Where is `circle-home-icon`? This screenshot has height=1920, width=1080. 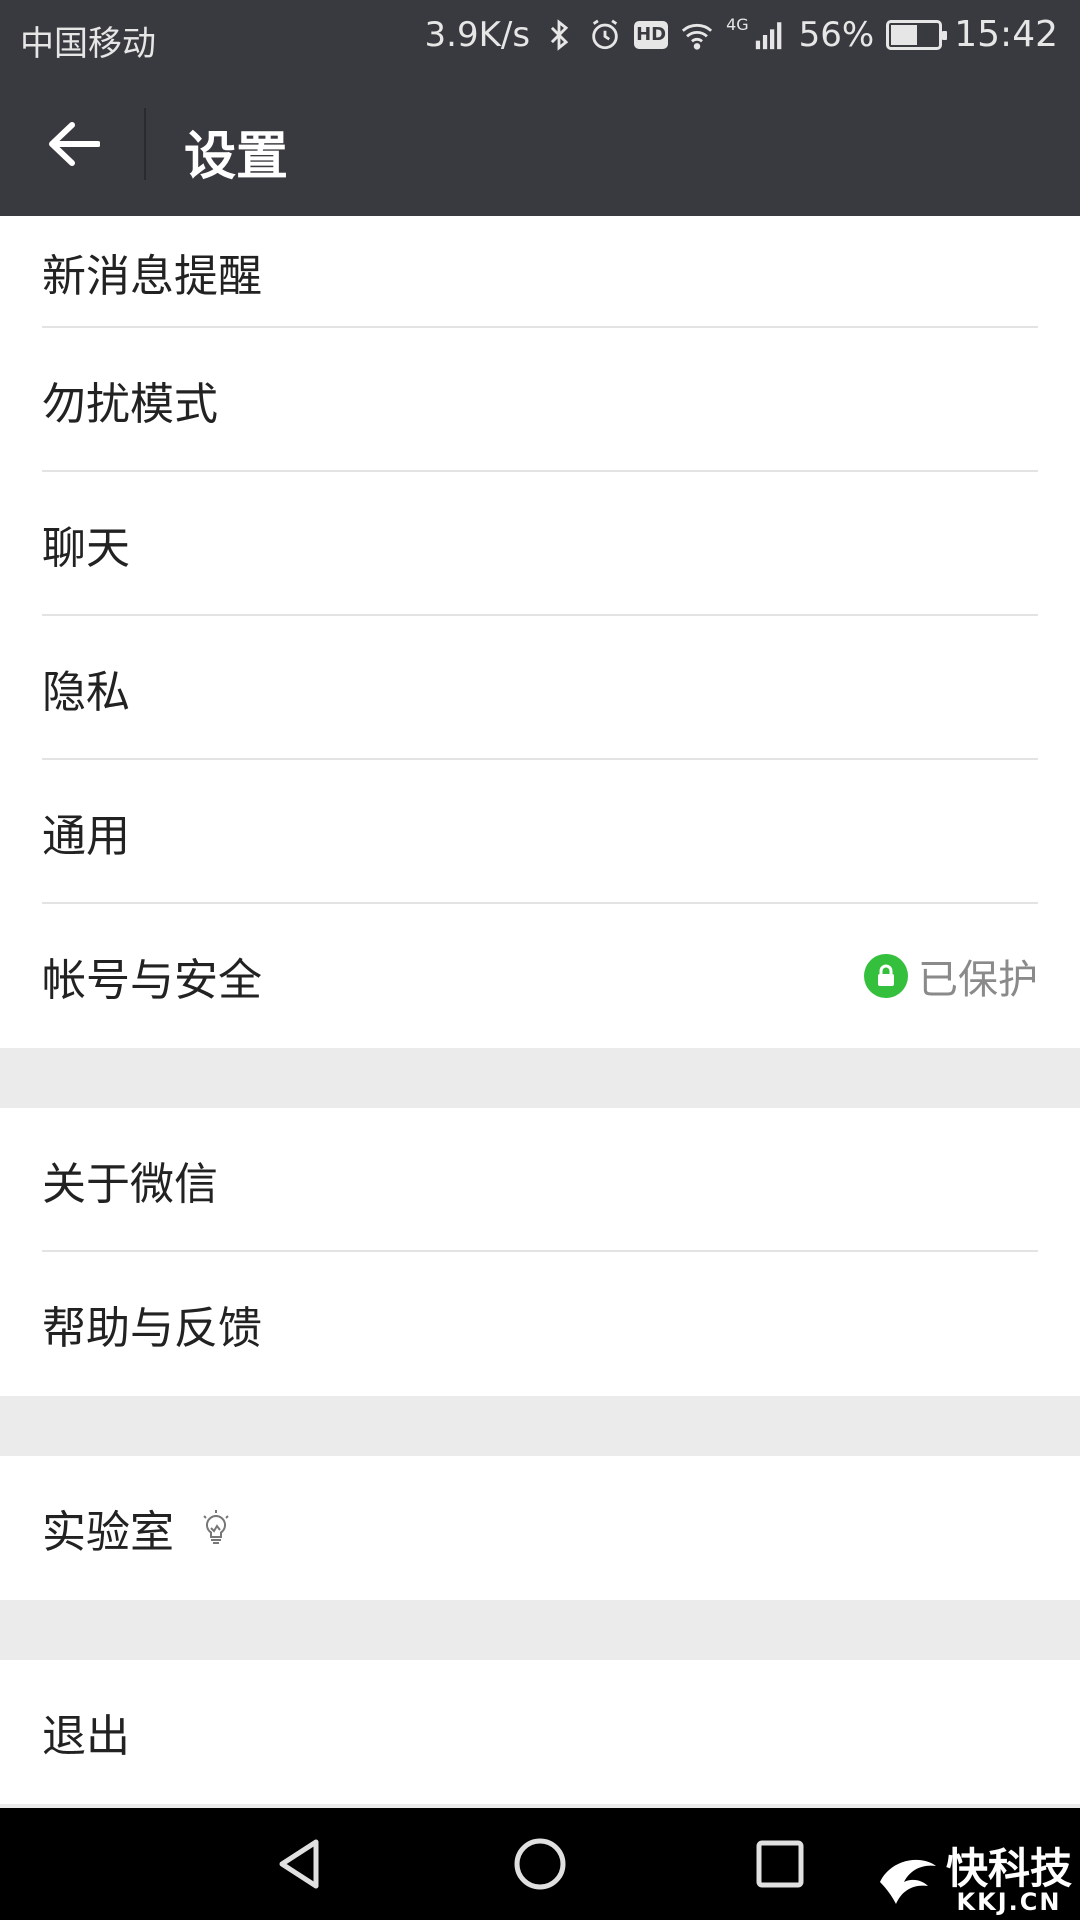
circle-home-icon is located at coordinates (540, 1864).